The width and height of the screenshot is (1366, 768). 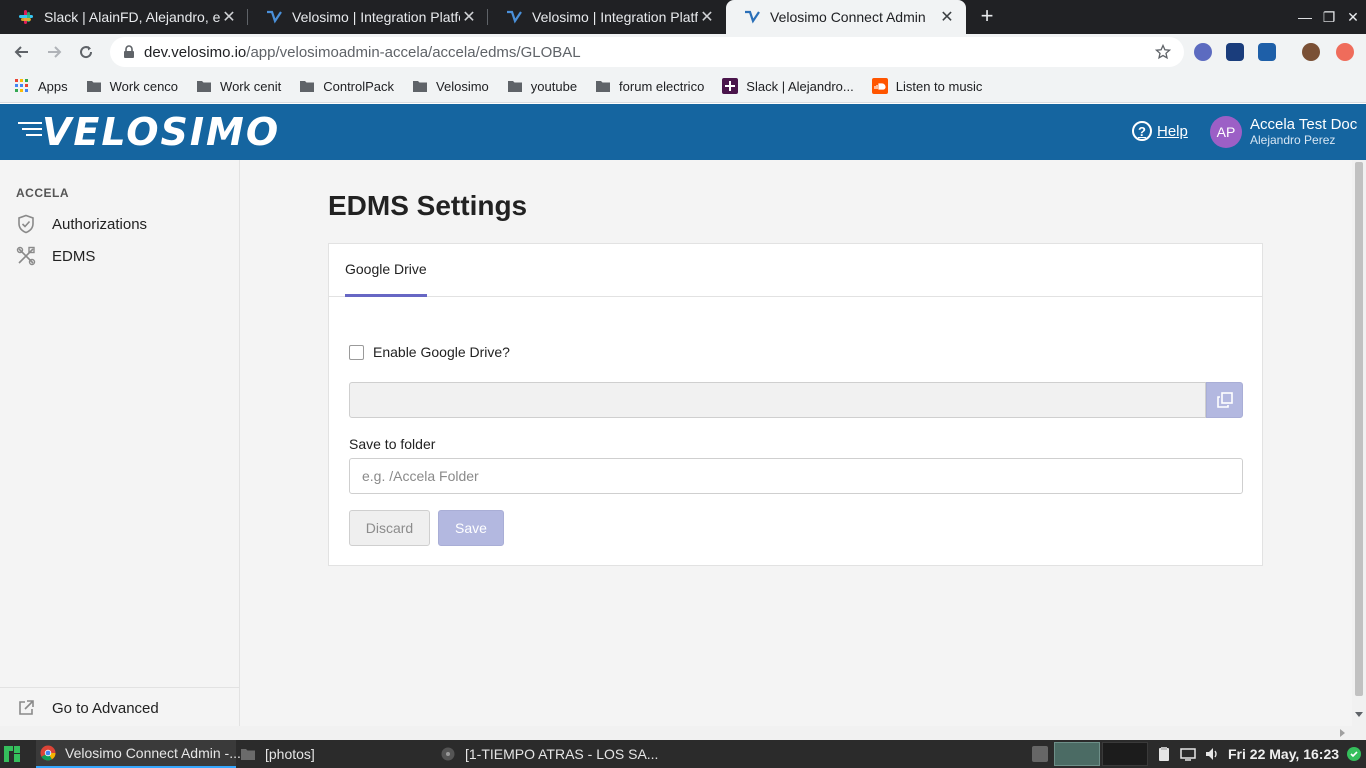 I want to click on update-icon, so click(x=1345, y=52).